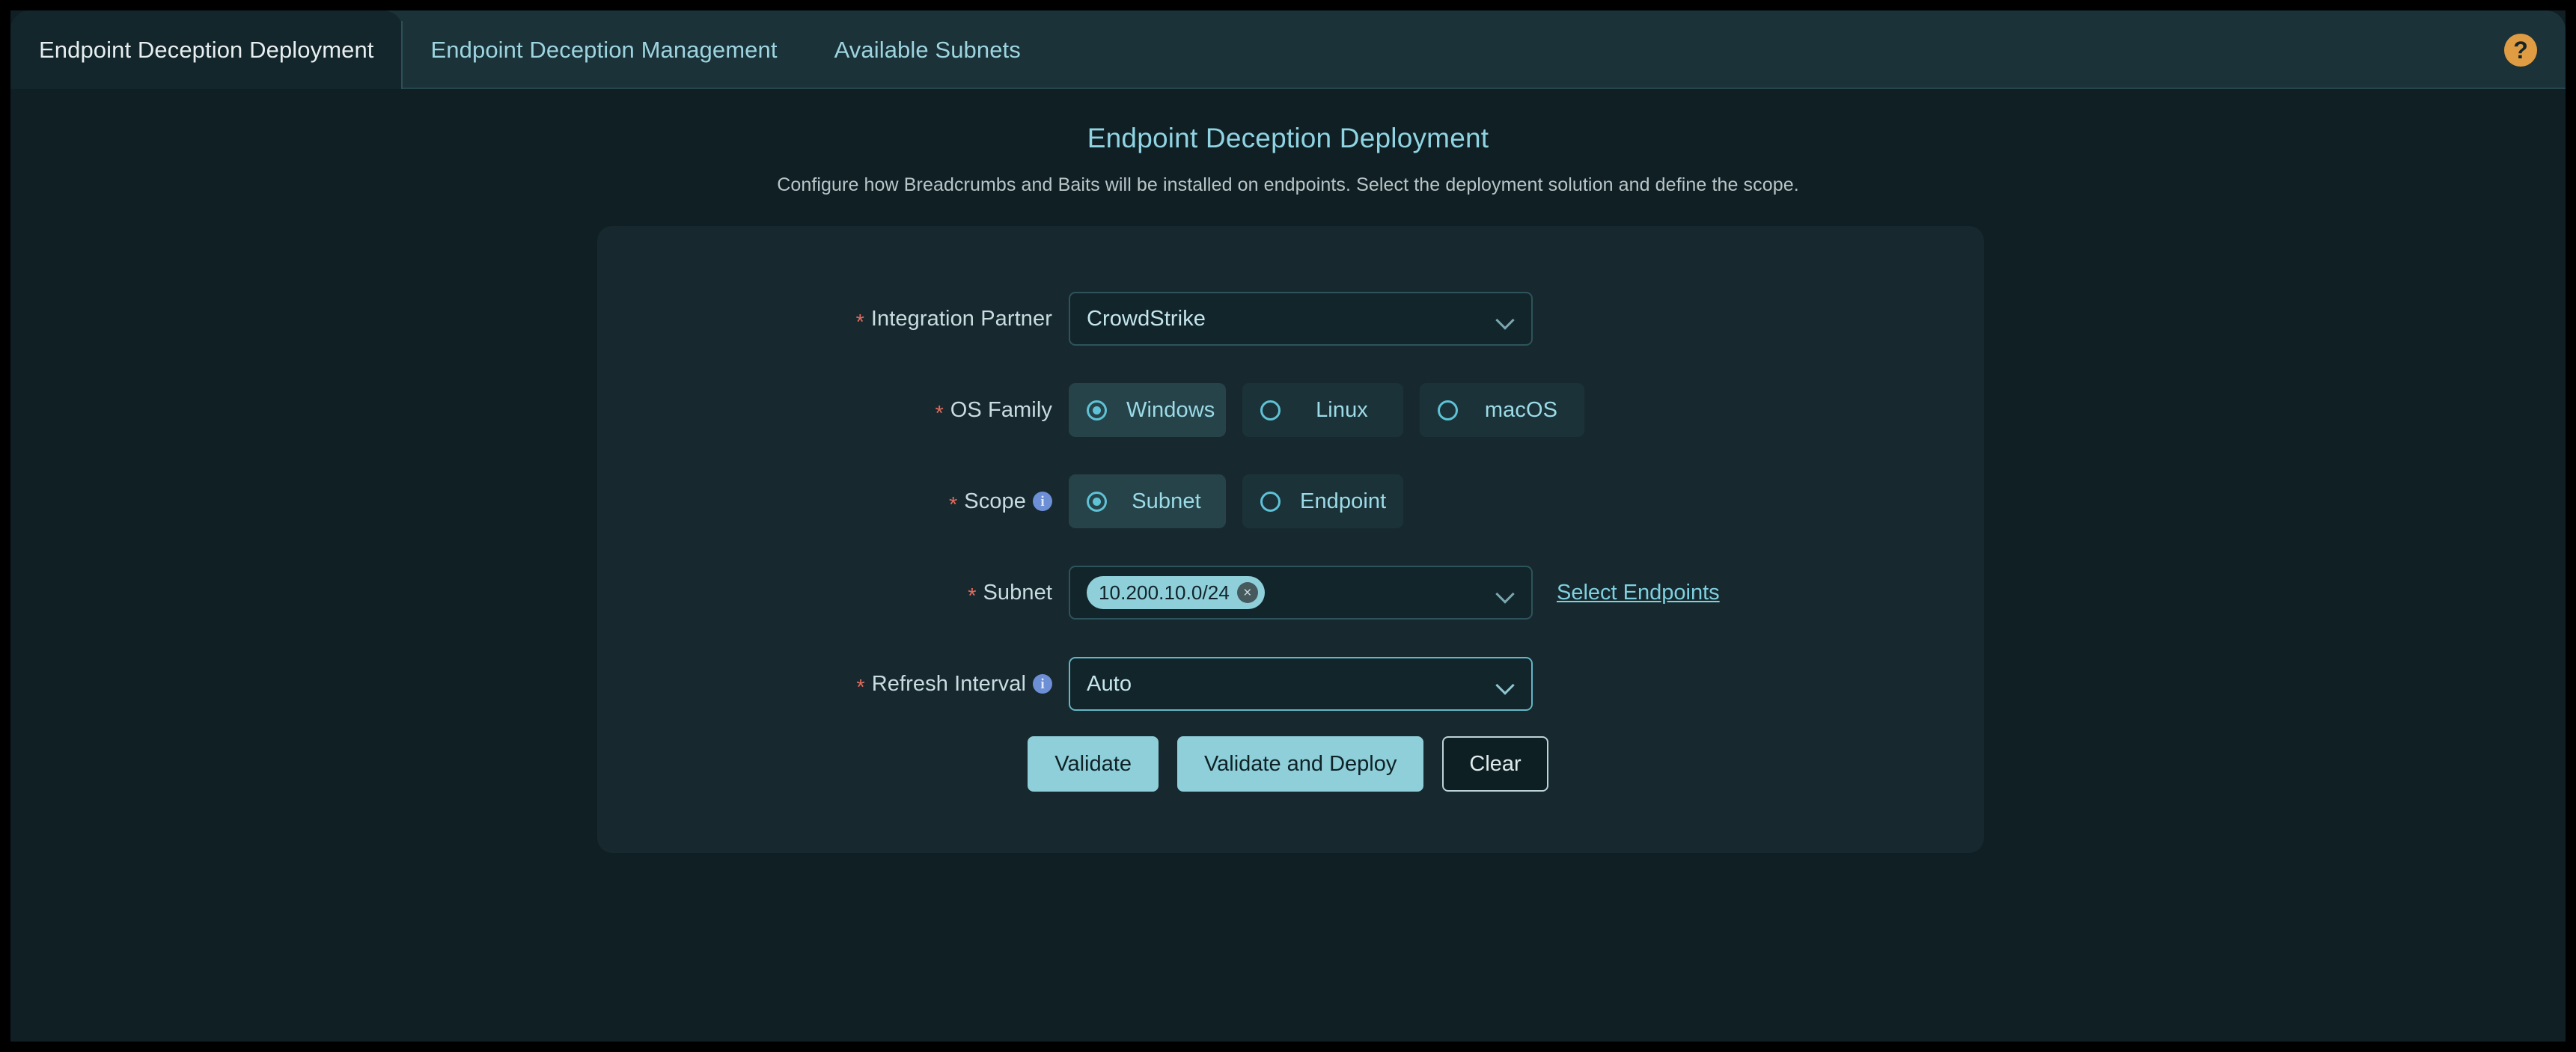  What do you see at coordinates (1146, 319) in the screenshot?
I see `integration-partner-value: CrowdStrike` at bounding box center [1146, 319].